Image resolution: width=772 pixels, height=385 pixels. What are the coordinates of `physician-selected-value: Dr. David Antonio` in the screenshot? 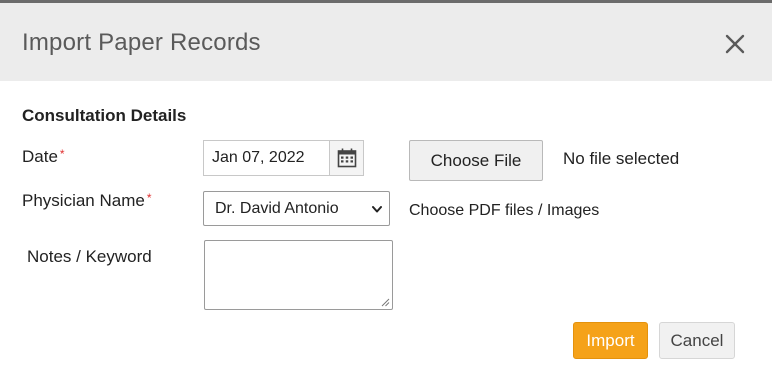 It's located at (277, 208).